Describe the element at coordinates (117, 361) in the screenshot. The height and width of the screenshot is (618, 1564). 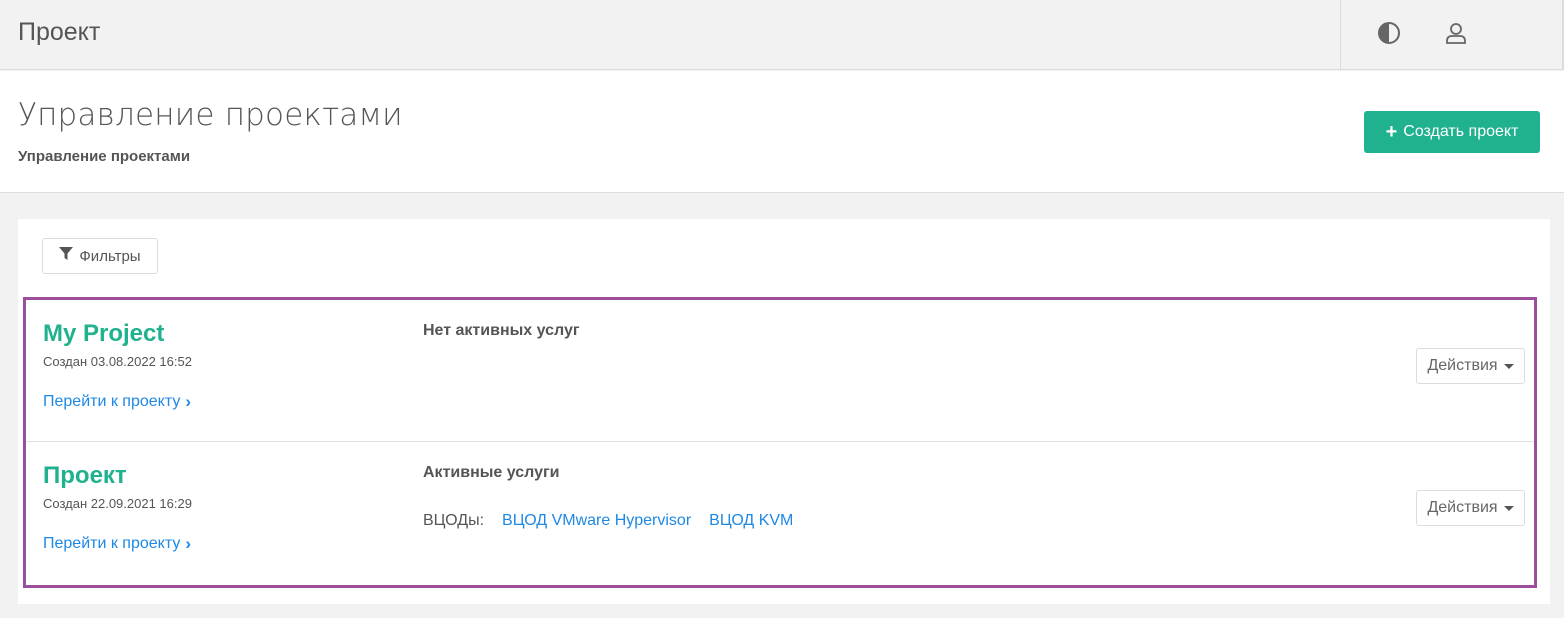
I see `project-created-date: Создан 03.08.2022 16:52` at that location.